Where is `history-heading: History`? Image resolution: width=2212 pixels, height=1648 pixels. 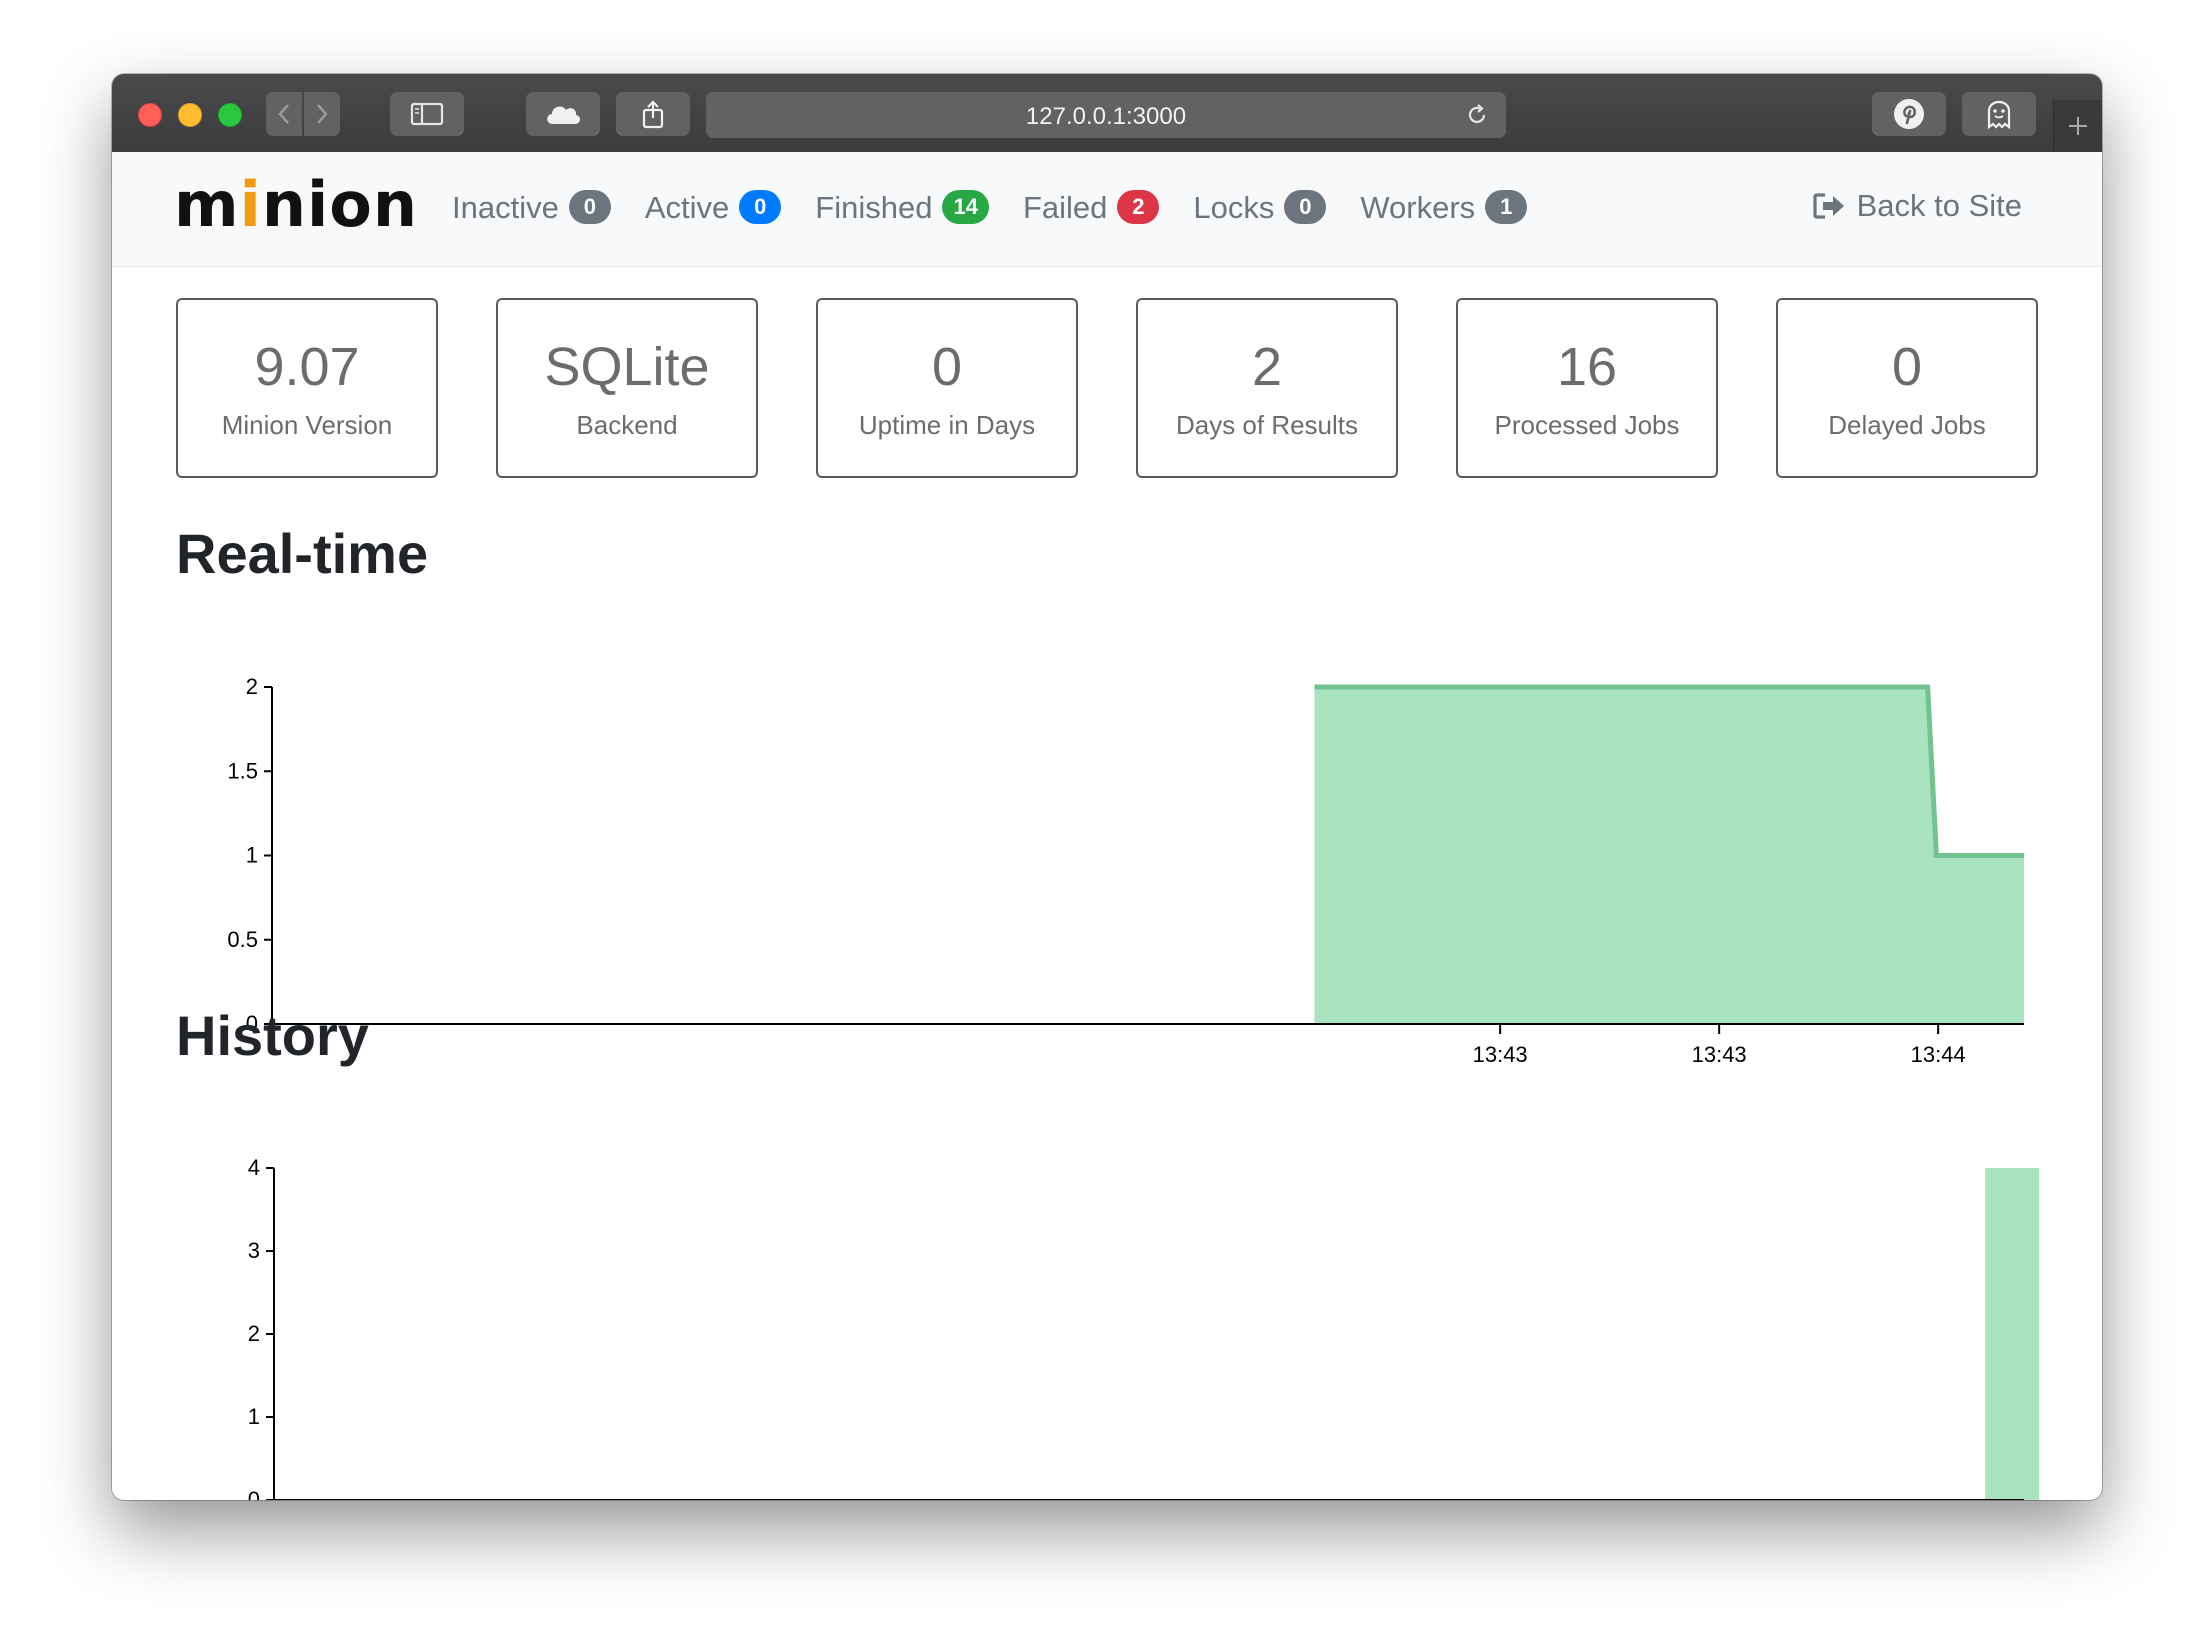 history-heading: History is located at coordinates (272, 1035).